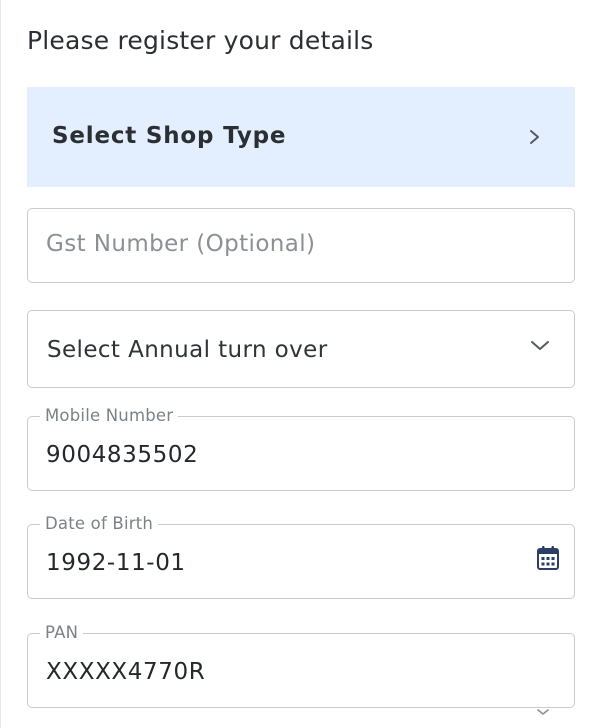 Image resolution: width=592 pixels, height=728 pixels. I want to click on page-title: Please register your details, so click(200, 40).